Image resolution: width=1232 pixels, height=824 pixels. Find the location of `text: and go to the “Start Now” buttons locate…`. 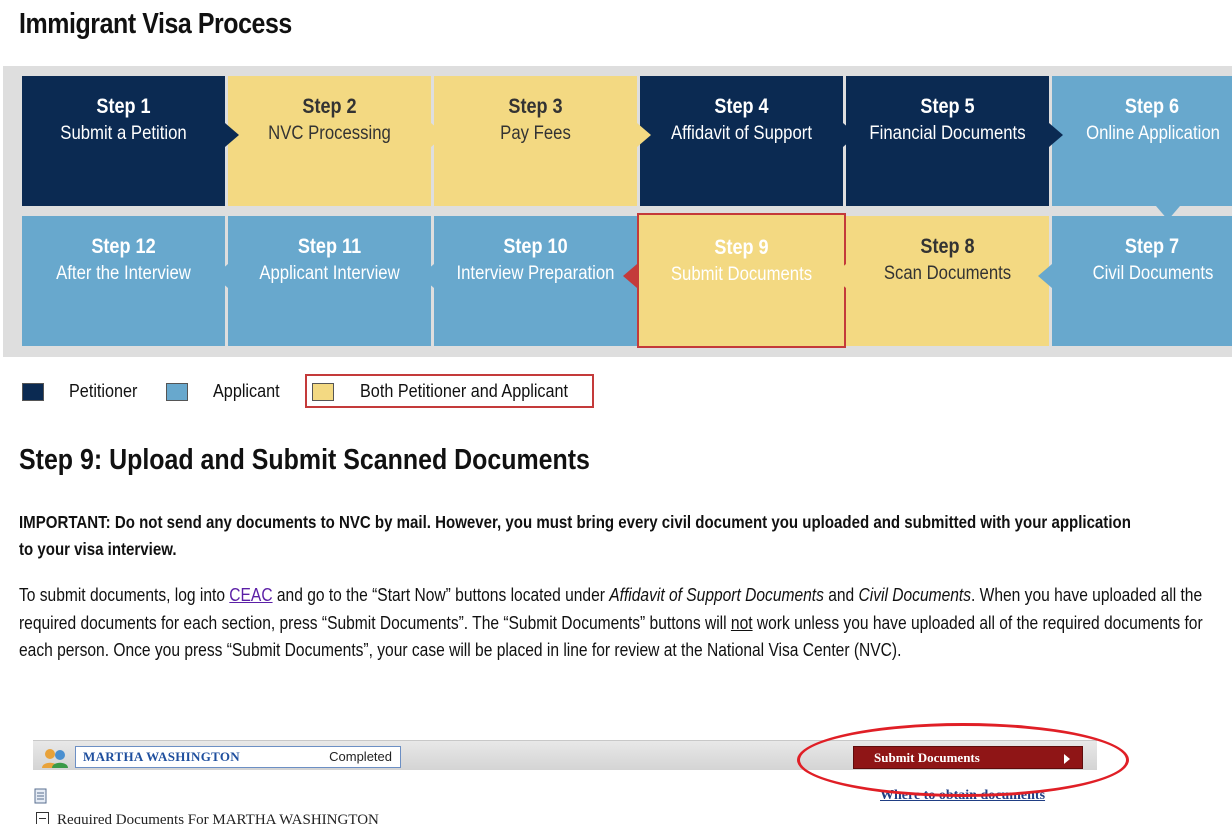

text: and go to the “Start Now” buttons locate… is located at coordinates (441, 595).